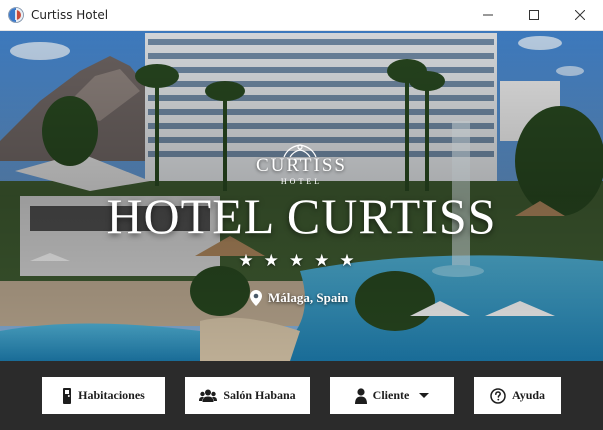 The image size is (603, 430). Describe the element at coordinates (498, 395) in the screenshot. I see `help-circle-icon` at that location.